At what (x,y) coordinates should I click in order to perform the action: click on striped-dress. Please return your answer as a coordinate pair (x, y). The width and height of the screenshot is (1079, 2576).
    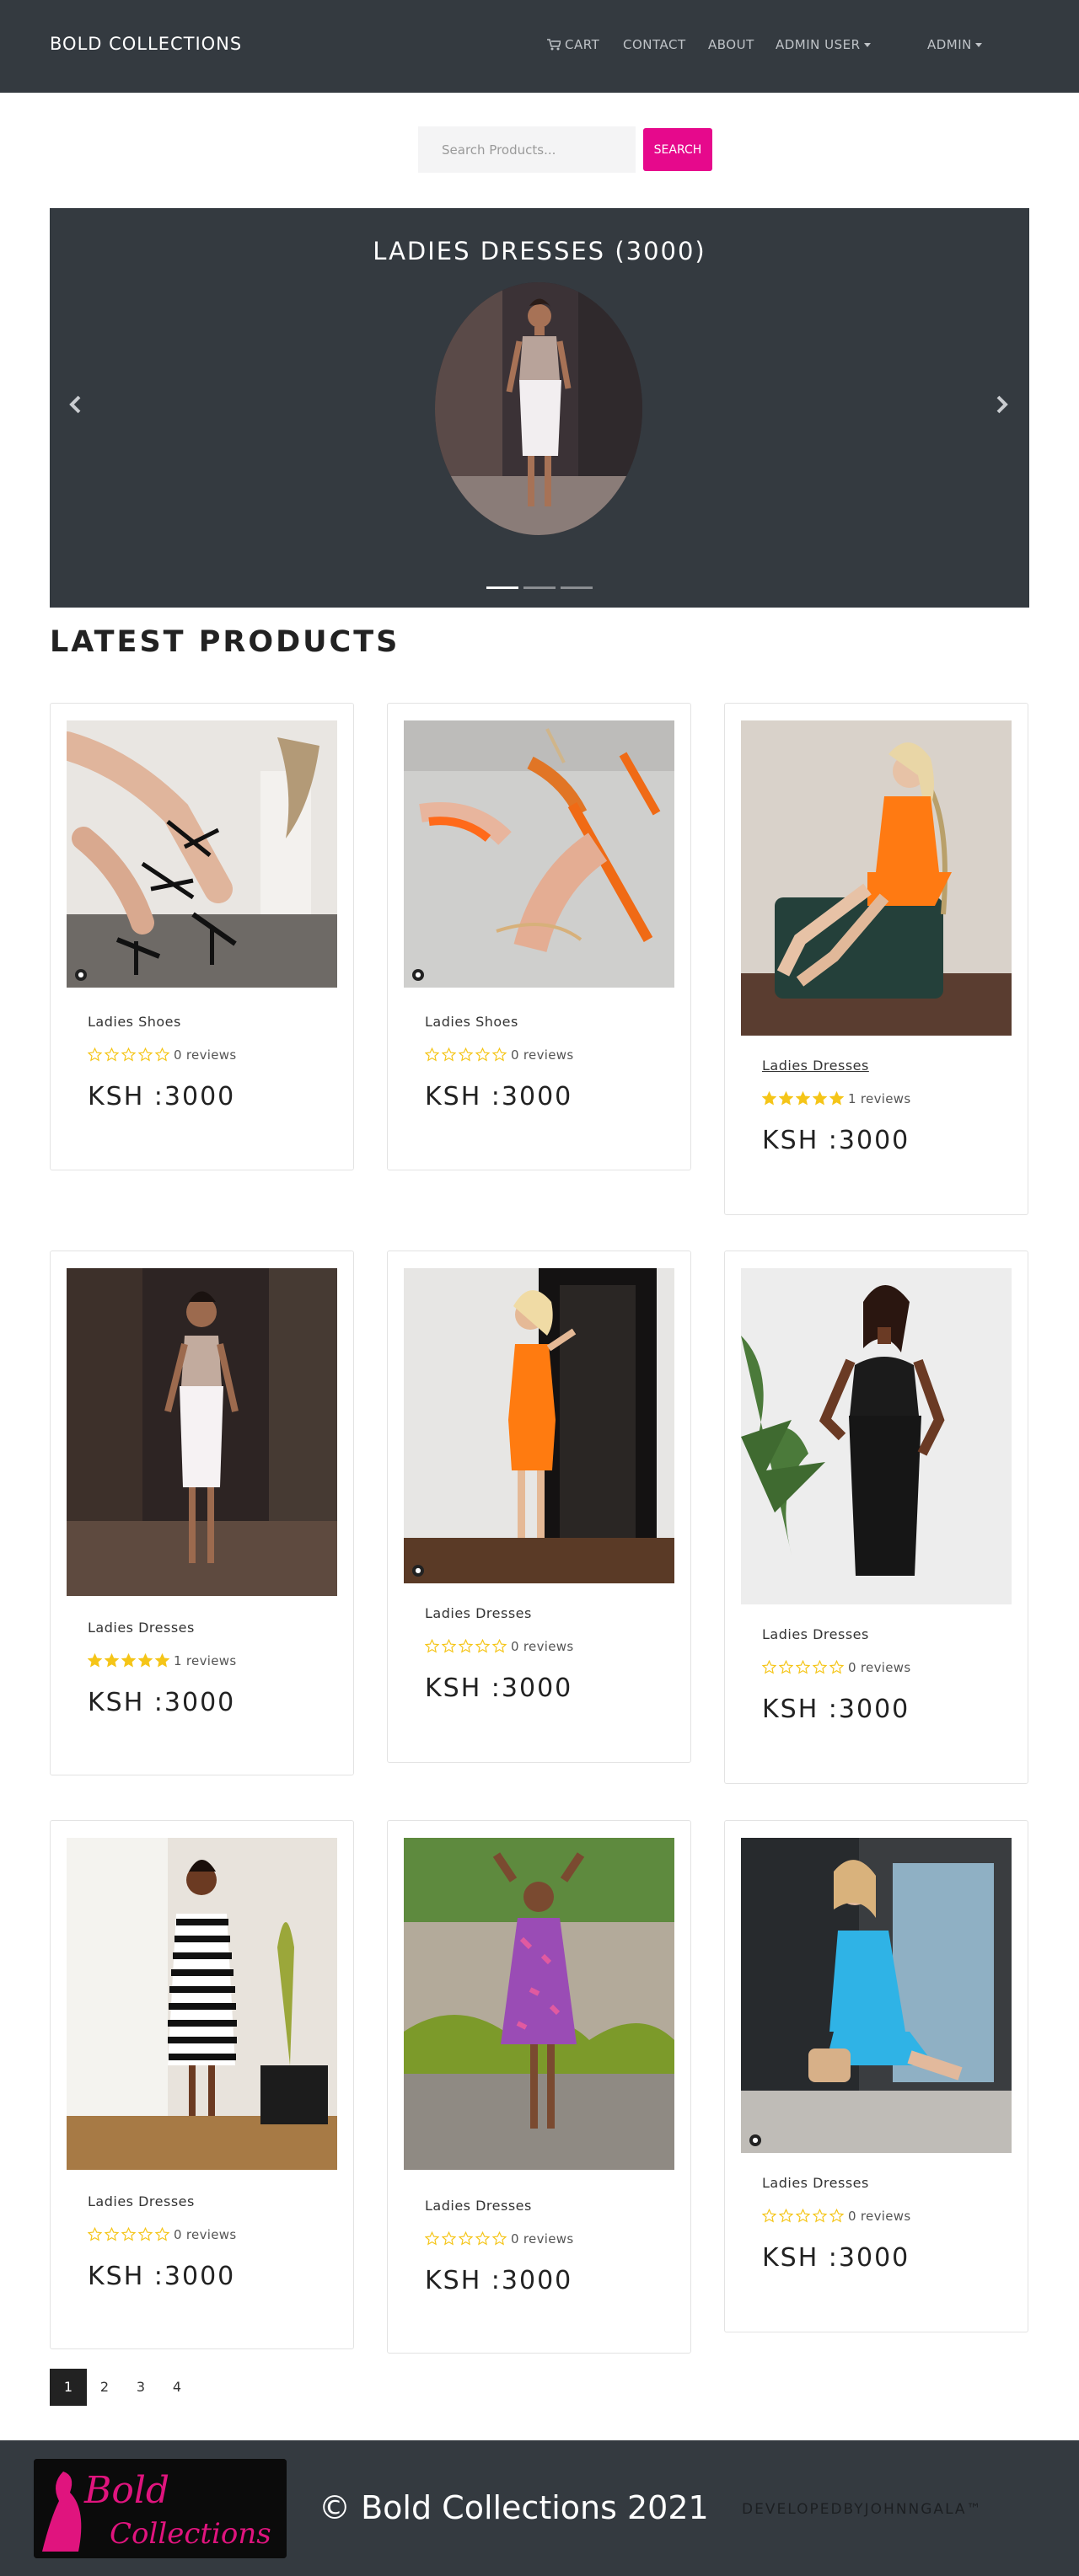
    Looking at the image, I should click on (202, 1990).